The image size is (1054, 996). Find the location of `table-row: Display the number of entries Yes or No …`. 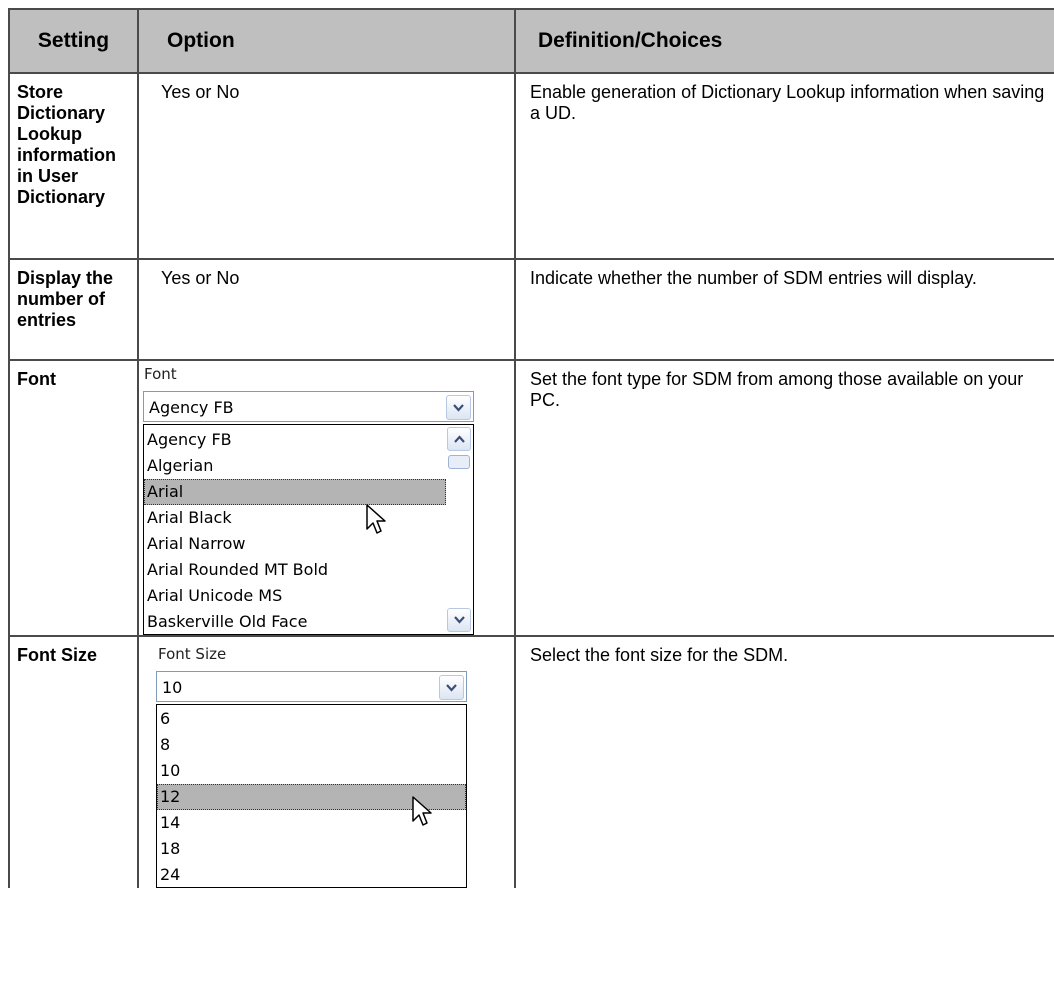

table-row: Display the number of entries Yes or No … is located at coordinates (531, 309).